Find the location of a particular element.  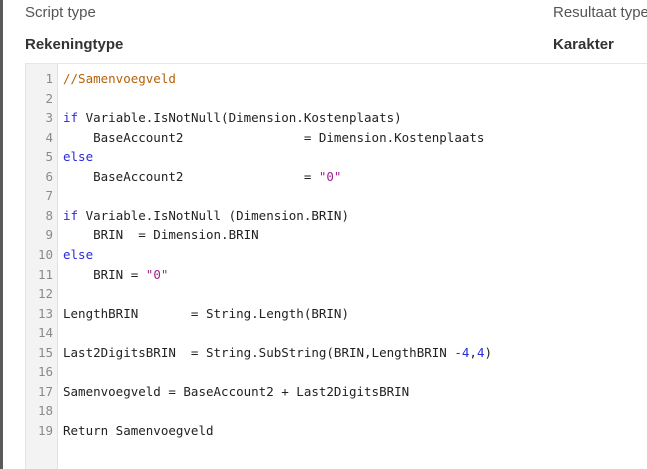

line-number: 16 is located at coordinates (45, 372).